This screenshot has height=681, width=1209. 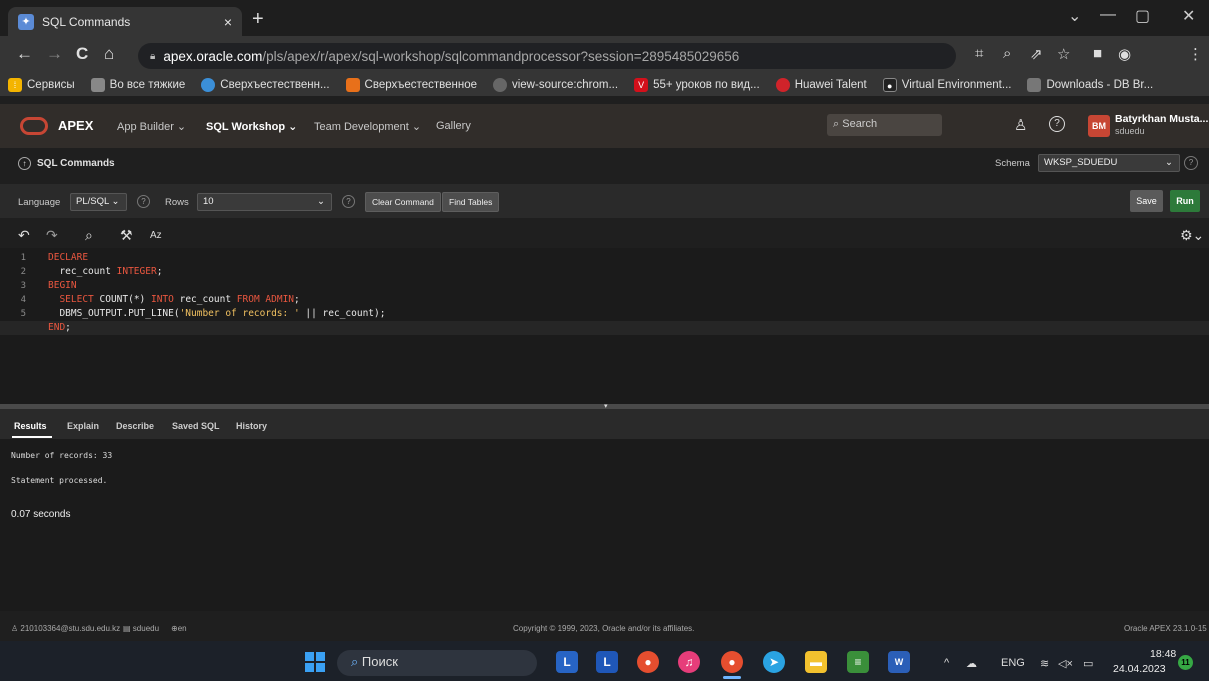 I want to click on input-language: ENG, so click(x=1013, y=663).